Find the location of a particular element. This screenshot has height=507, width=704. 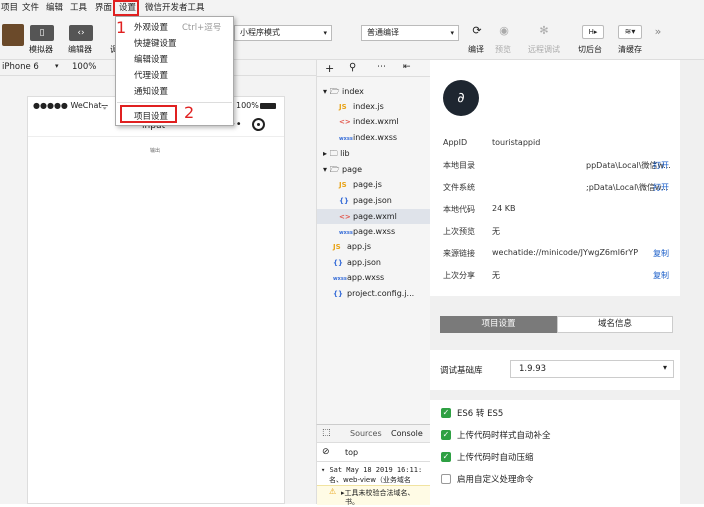

tree-file-app-json: {} app.json is located at coordinates (357, 263).